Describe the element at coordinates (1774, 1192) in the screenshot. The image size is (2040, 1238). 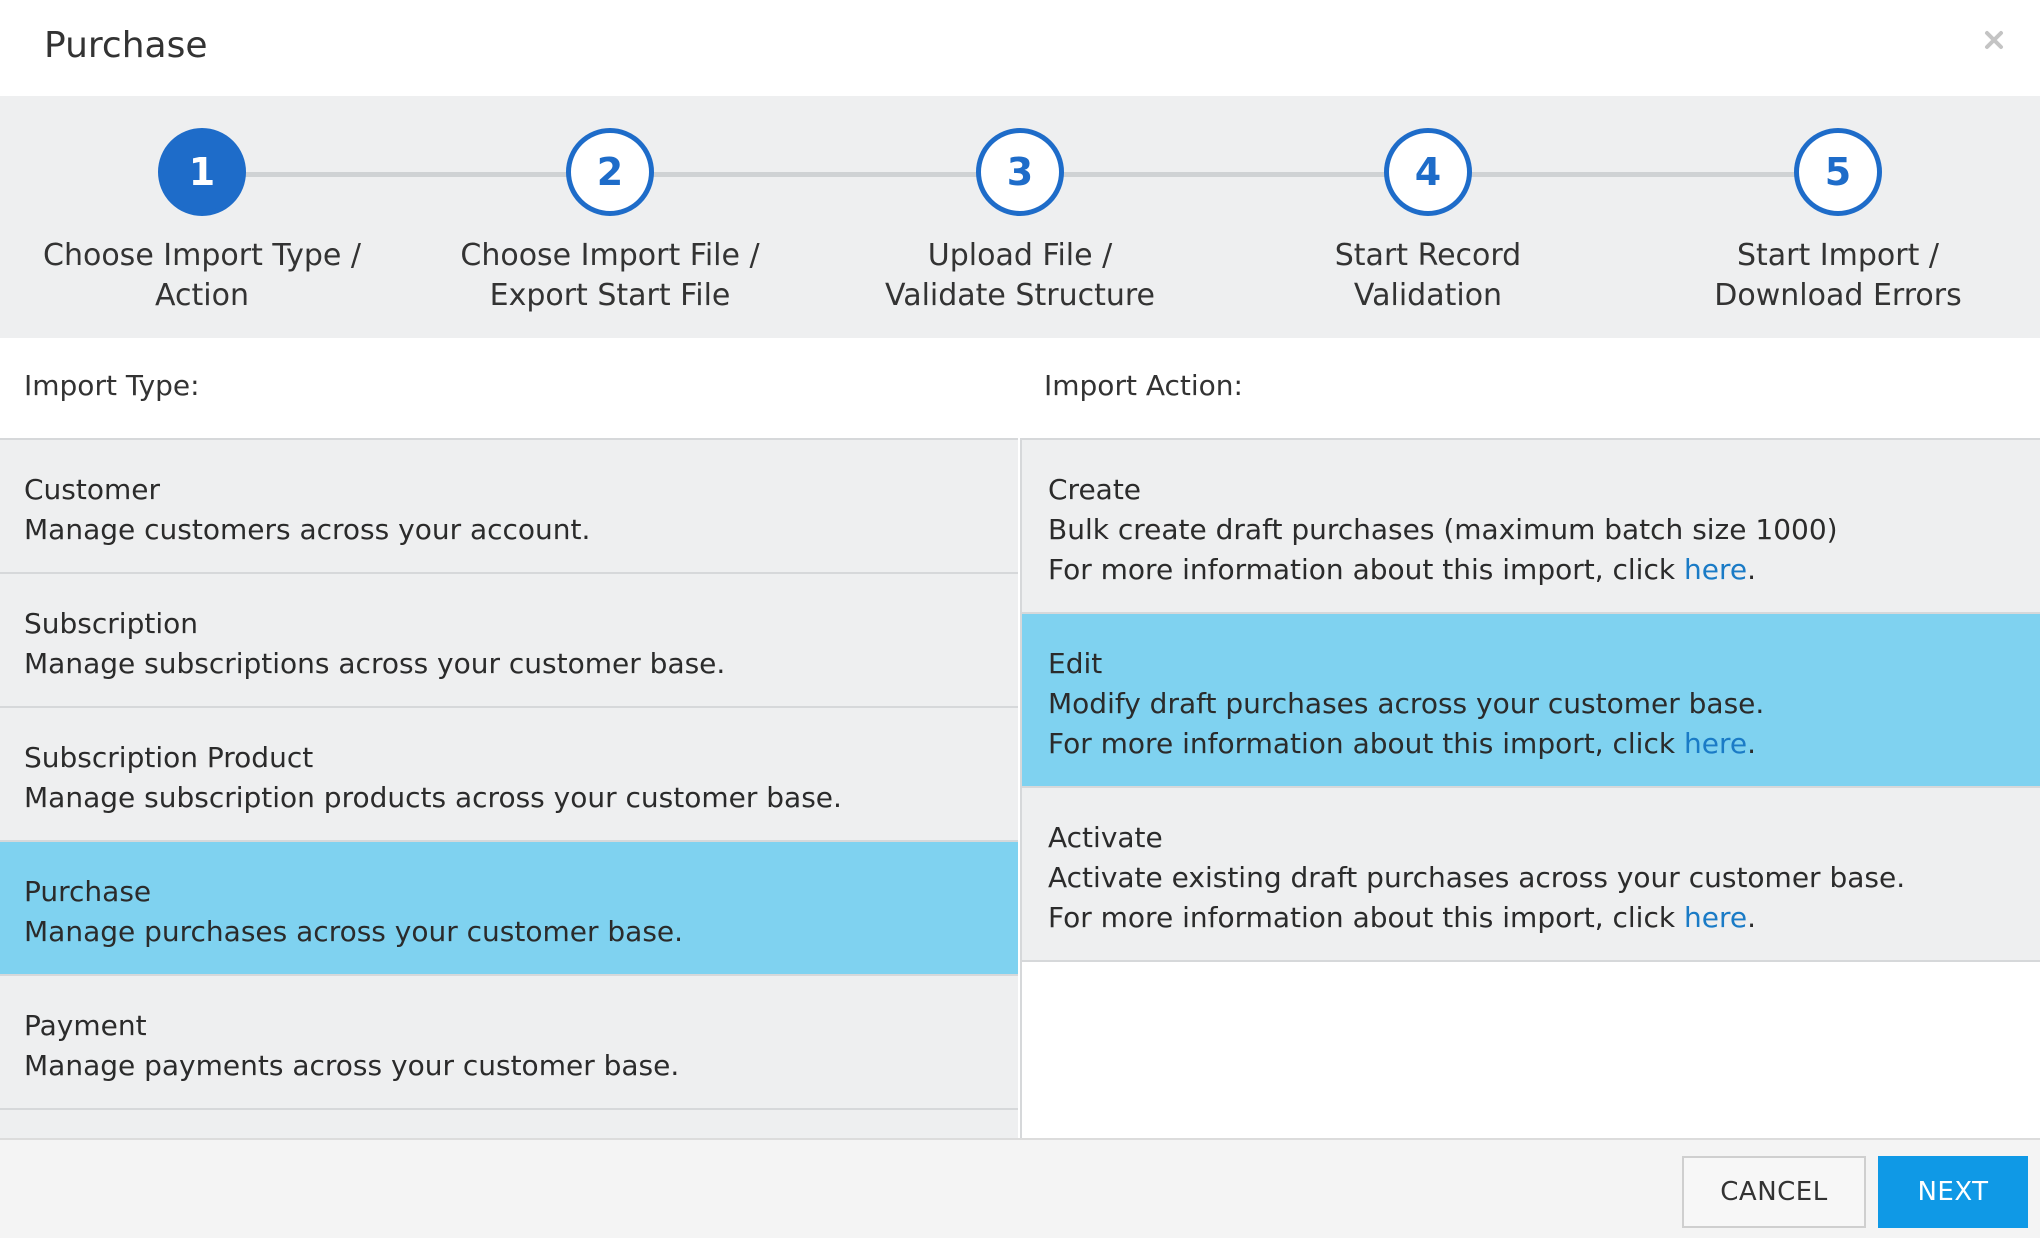
I see `cancel-button: CANCEL` at that location.